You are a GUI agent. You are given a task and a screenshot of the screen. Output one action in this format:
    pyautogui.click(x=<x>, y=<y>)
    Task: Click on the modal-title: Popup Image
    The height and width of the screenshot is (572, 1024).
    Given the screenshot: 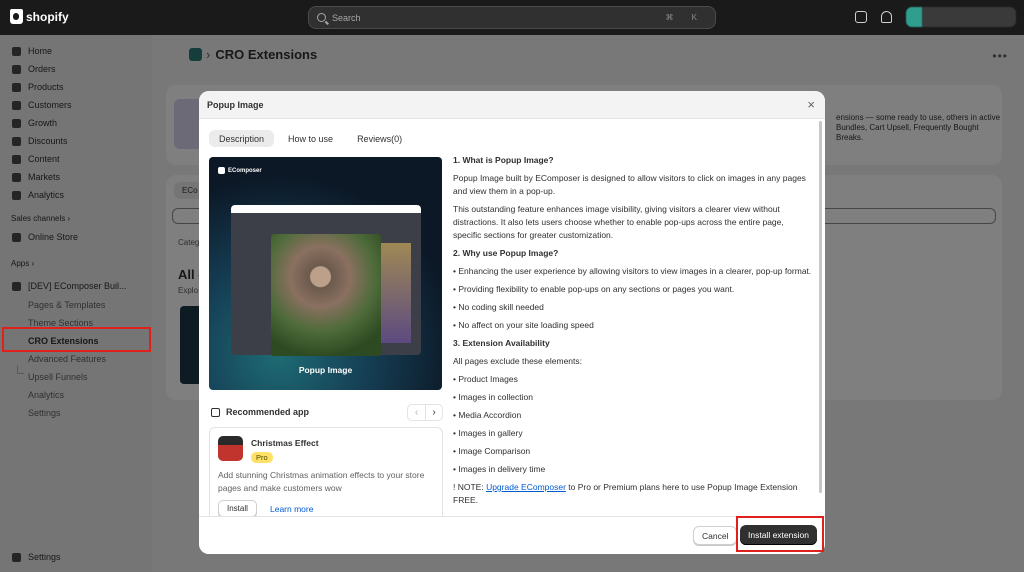 What is the action you would take?
    pyautogui.click(x=235, y=105)
    